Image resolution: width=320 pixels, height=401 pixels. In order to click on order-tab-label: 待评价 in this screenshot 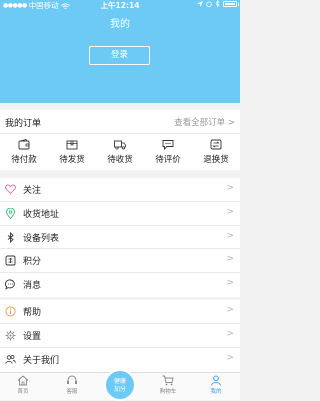, I will do `click(168, 160)`.